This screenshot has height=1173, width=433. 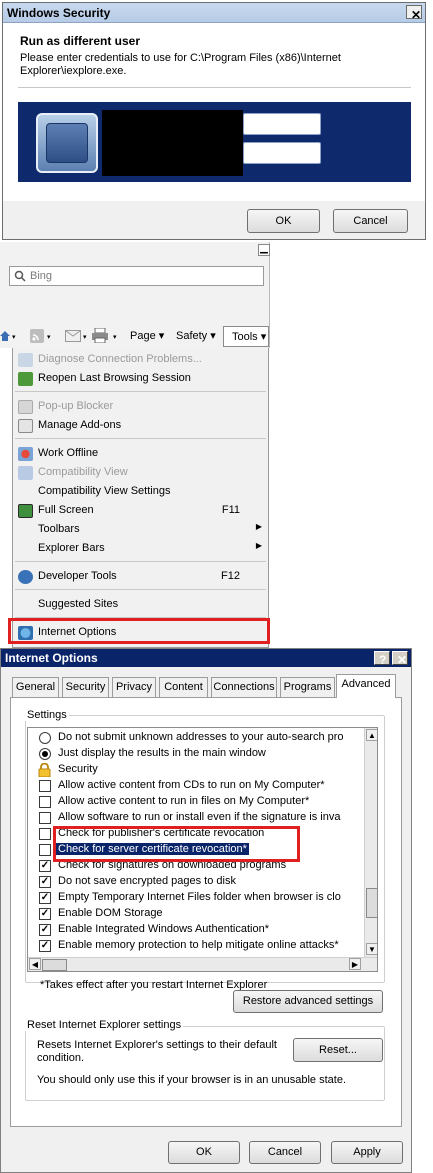 What do you see at coordinates (355, 964) in the screenshot?
I see `scroll-right-icon: ▶` at bounding box center [355, 964].